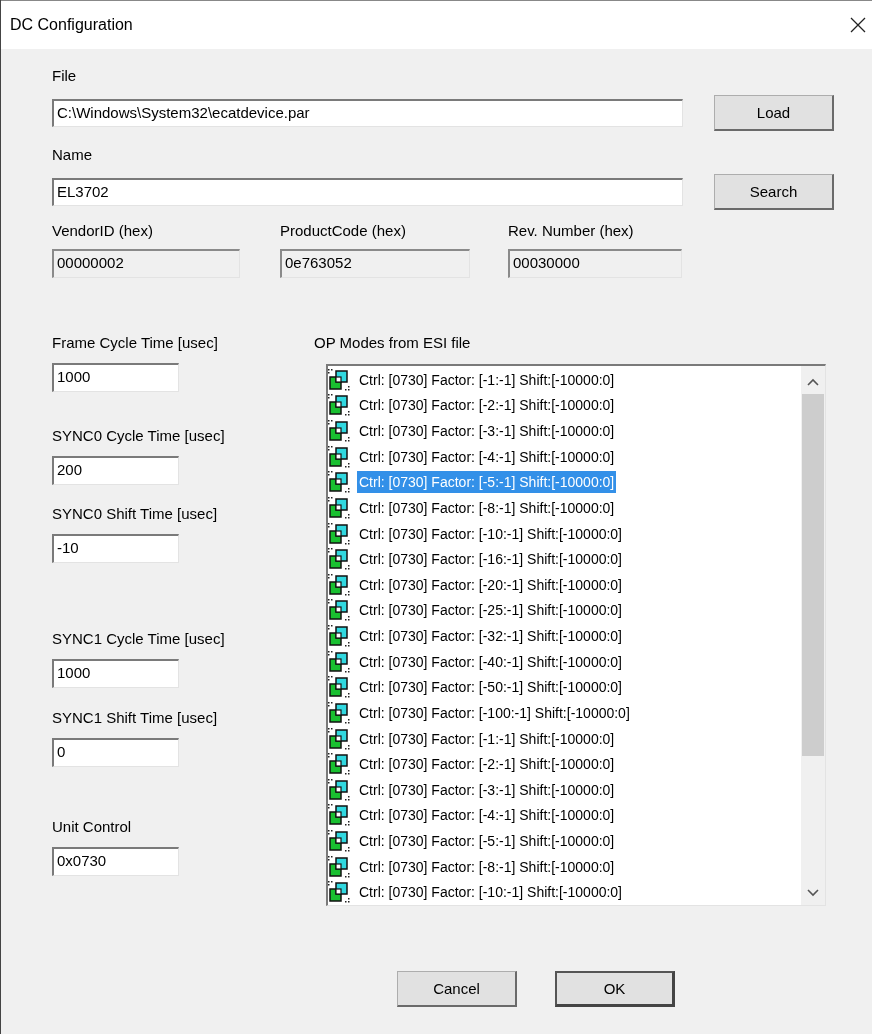 The image size is (873, 1034). I want to click on file-path-field: C:\Windows\System32\ecatdevice.par, so click(367, 113).